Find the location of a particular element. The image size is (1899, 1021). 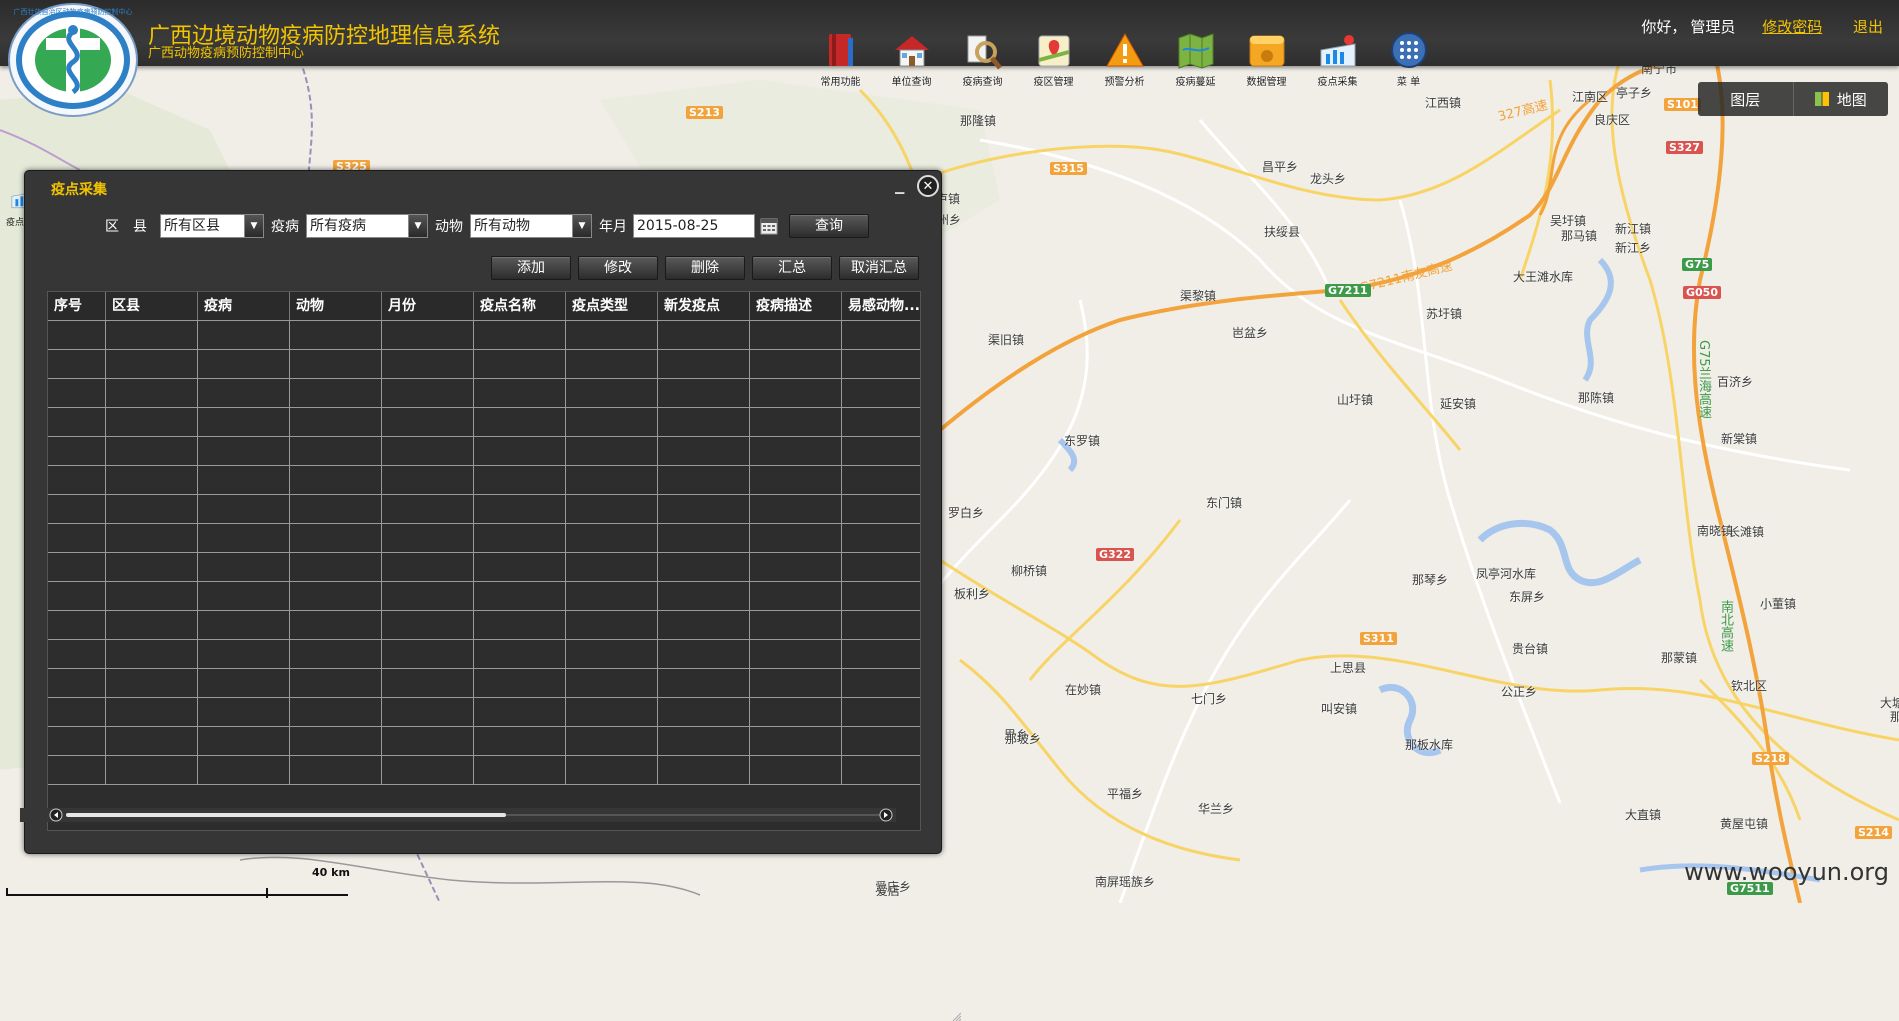

column-header: 疫病描述 is located at coordinates (796, 306).